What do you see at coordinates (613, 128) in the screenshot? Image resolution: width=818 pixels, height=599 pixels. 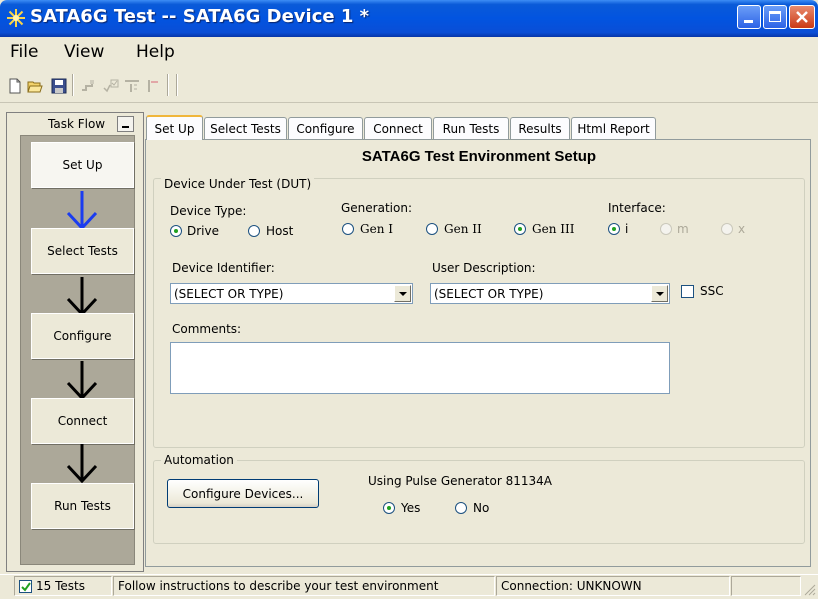 I see `tab-html-report: Html Report` at bounding box center [613, 128].